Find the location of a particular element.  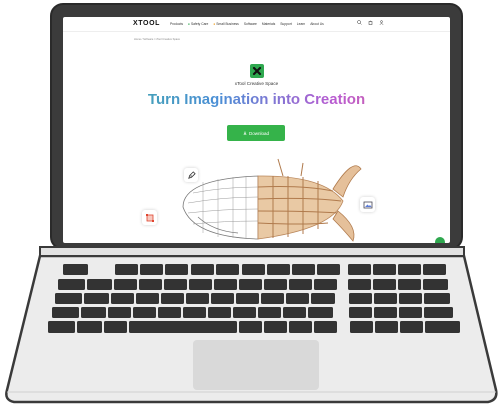

crop-tool-badge is located at coordinates (149, 217).